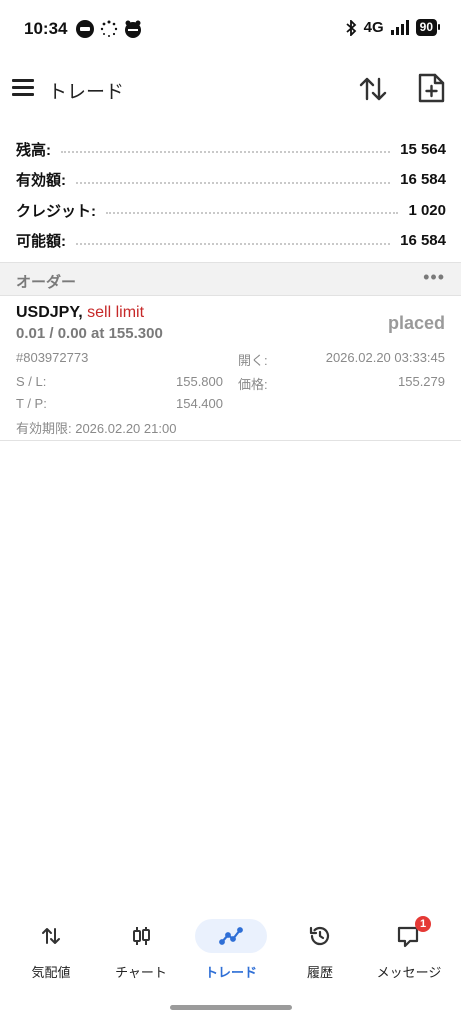  What do you see at coordinates (52, 357) in the screenshot?
I see `order-ticket: #803972773` at bounding box center [52, 357].